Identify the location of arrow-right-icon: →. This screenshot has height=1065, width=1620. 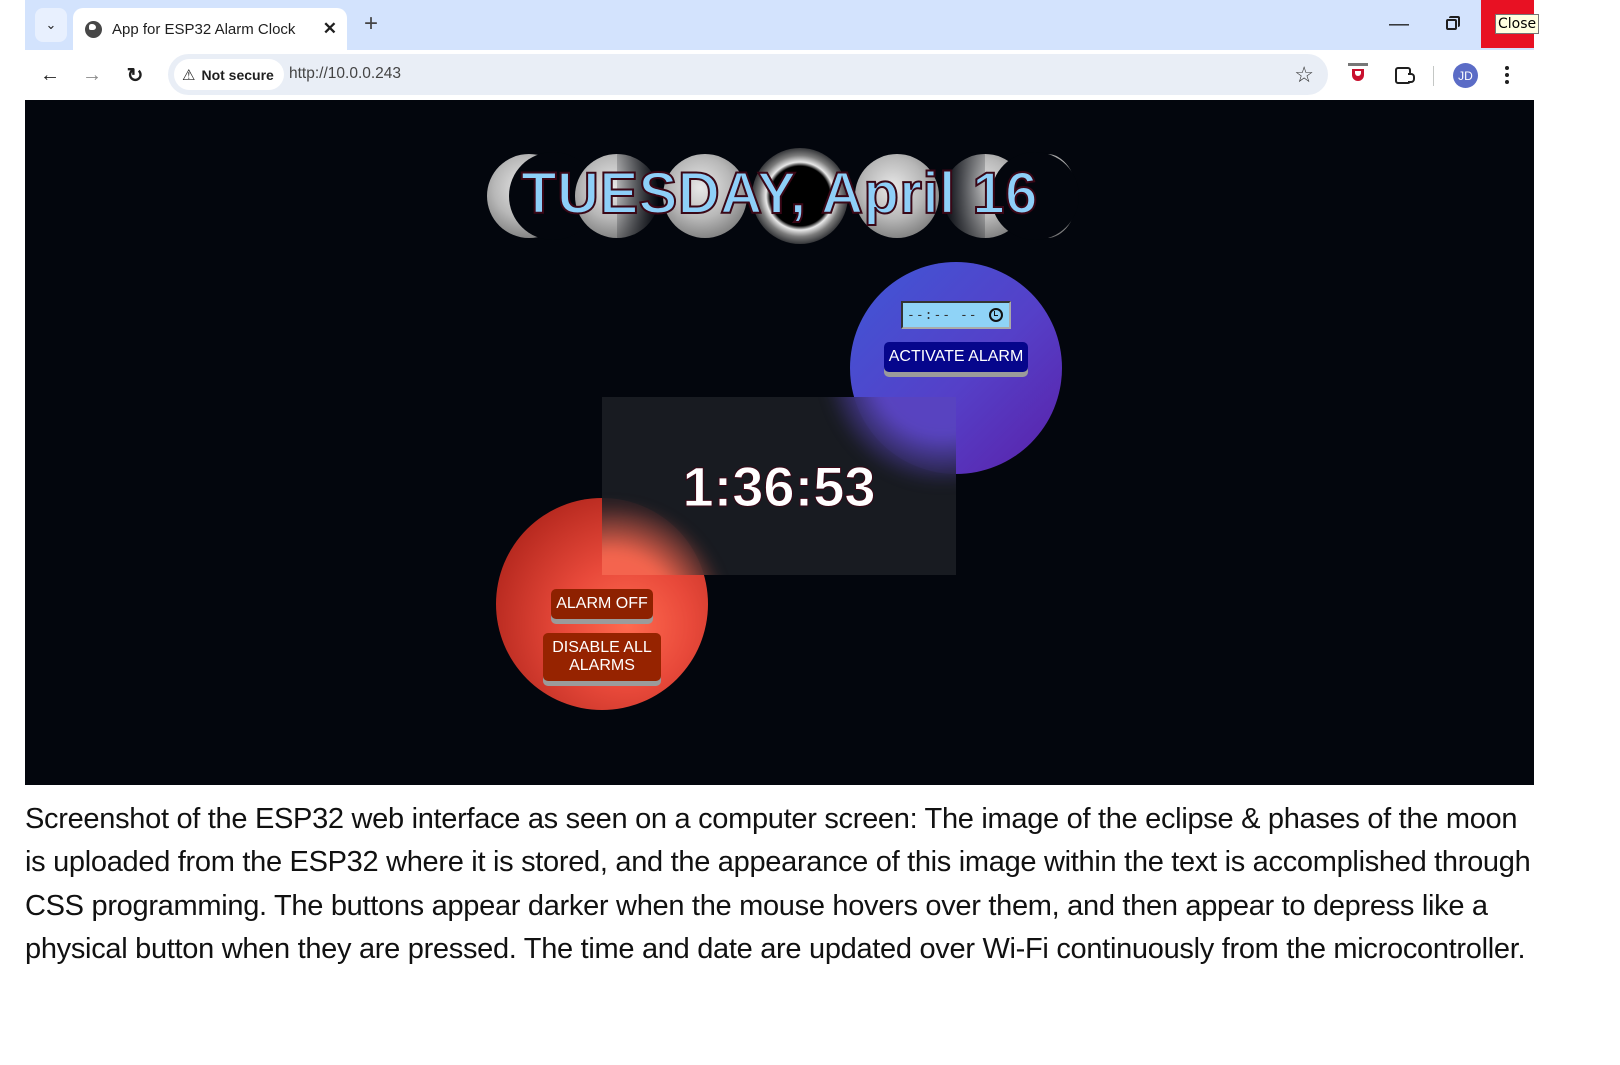
(92, 74).